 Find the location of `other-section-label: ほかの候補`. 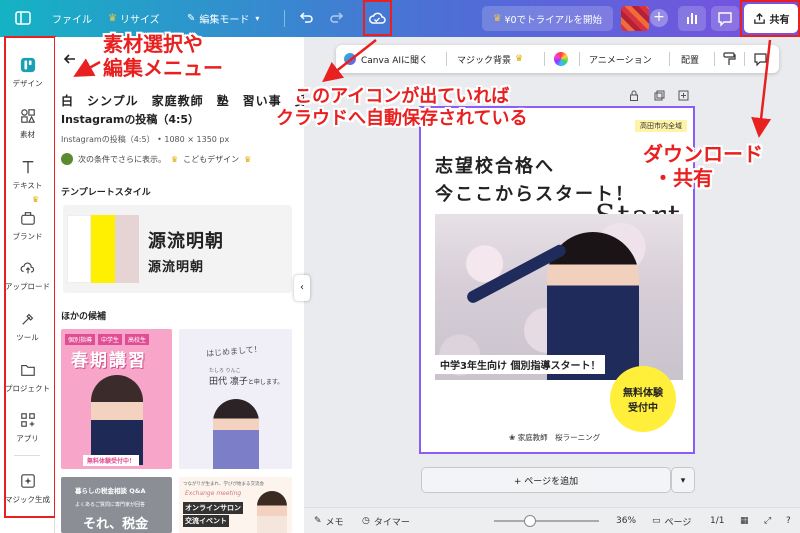

other-section-label: ほかの候補 is located at coordinates (84, 317).